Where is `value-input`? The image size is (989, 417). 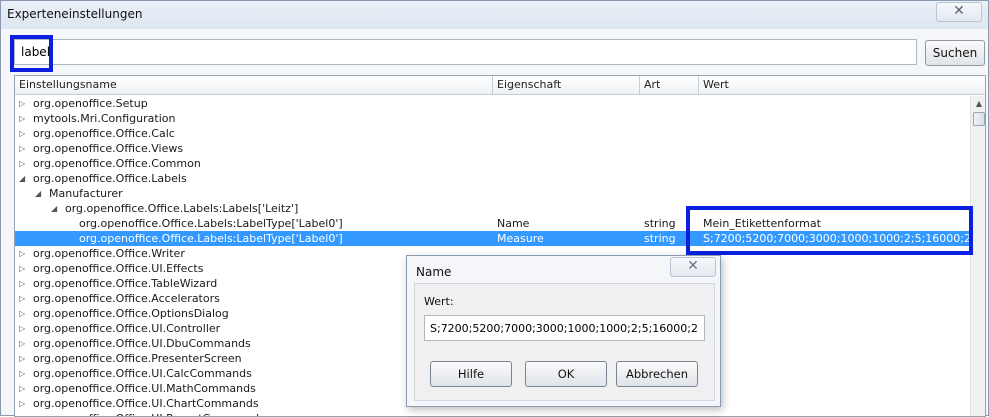 value-input is located at coordinates (564, 328).